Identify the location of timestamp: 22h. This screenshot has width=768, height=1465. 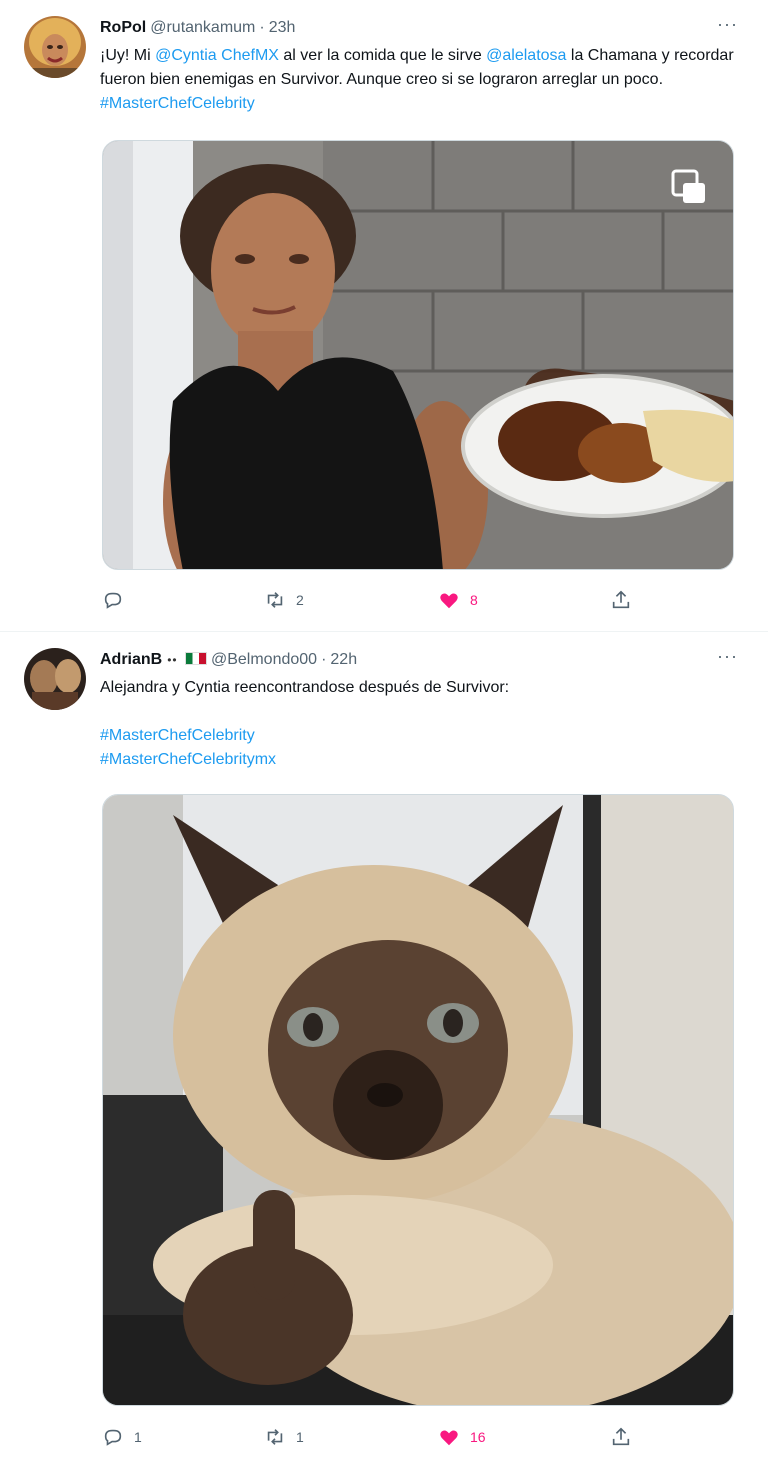
(343, 660).